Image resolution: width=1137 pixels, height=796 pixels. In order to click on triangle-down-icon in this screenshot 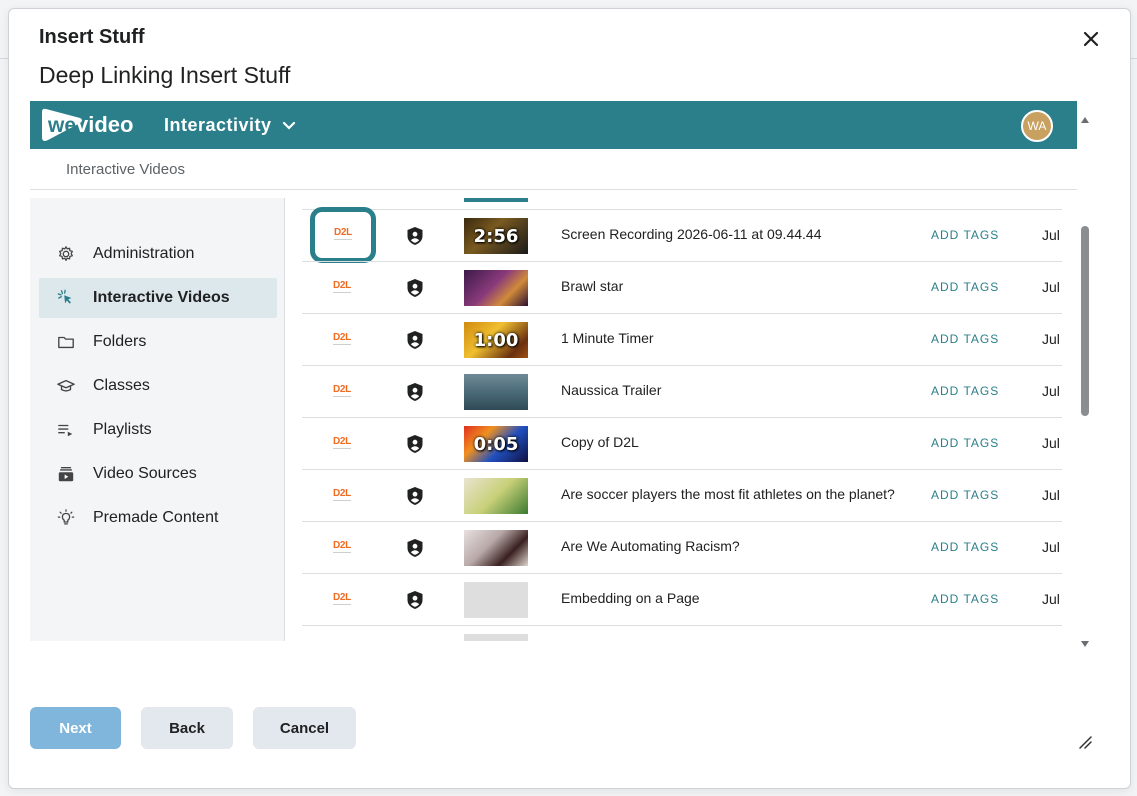, I will do `click(1085, 644)`.